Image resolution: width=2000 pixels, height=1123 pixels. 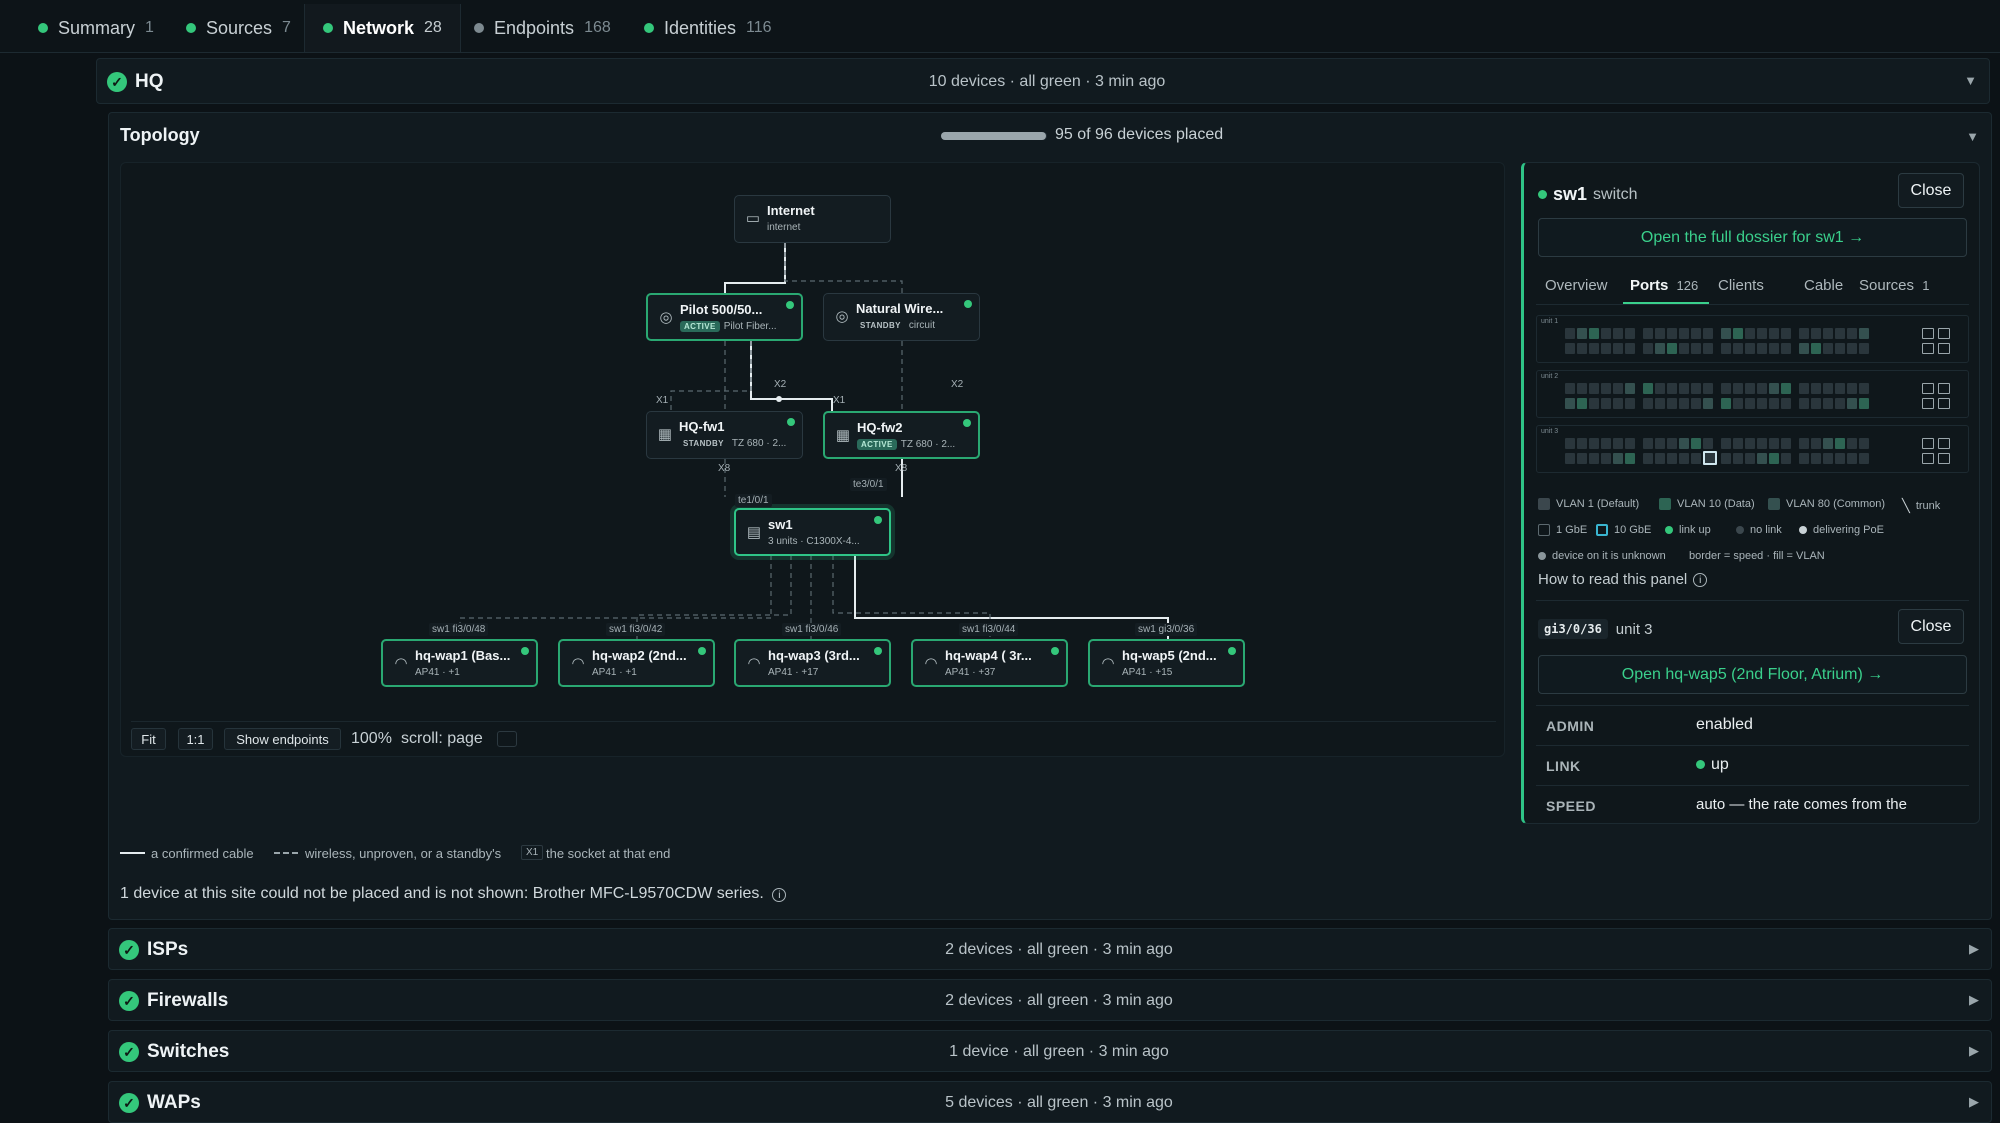 What do you see at coordinates (636, 663) in the screenshot?
I see `node-hq-wap2: ◠ hq-wap2 (2nd... AP41 · +1` at bounding box center [636, 663].